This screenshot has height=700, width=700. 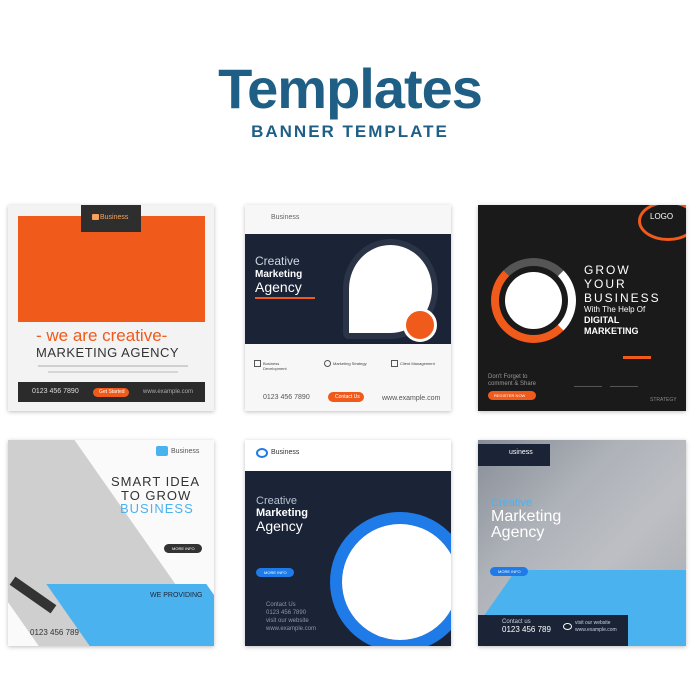 I want to click on register-button: REGISTER NOW, so click(x=512, y=395).